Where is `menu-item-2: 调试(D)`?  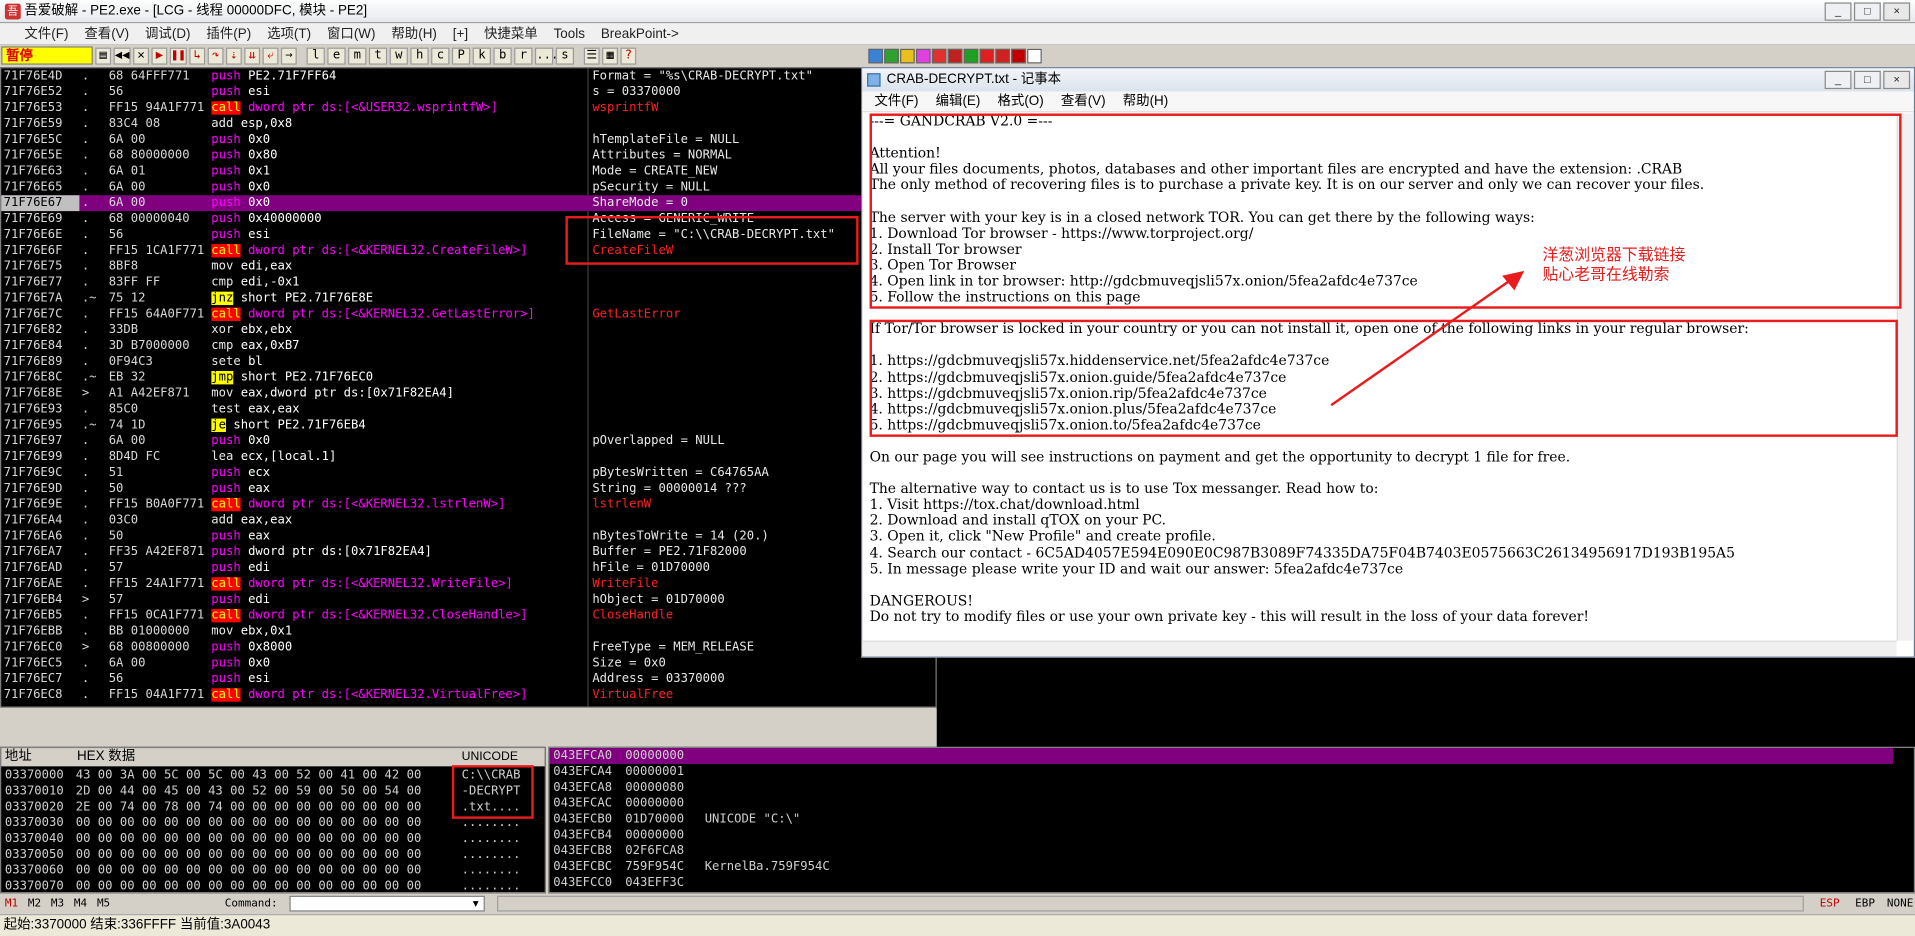
menu-item-2: 调试(D) is located at coordinates (168, 34).